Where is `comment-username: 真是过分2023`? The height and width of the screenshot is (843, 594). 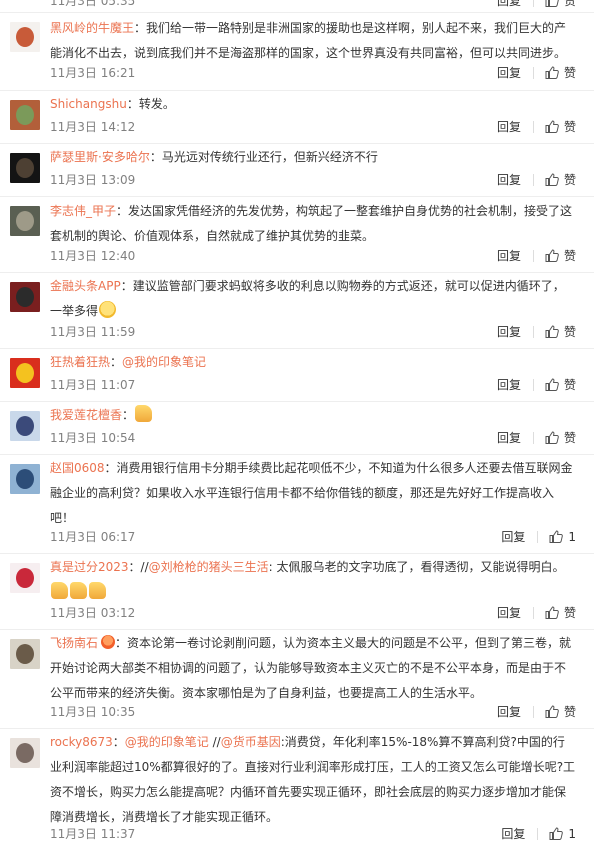 comment-username: 真是过分2023 is located at coordinates (89, 567).